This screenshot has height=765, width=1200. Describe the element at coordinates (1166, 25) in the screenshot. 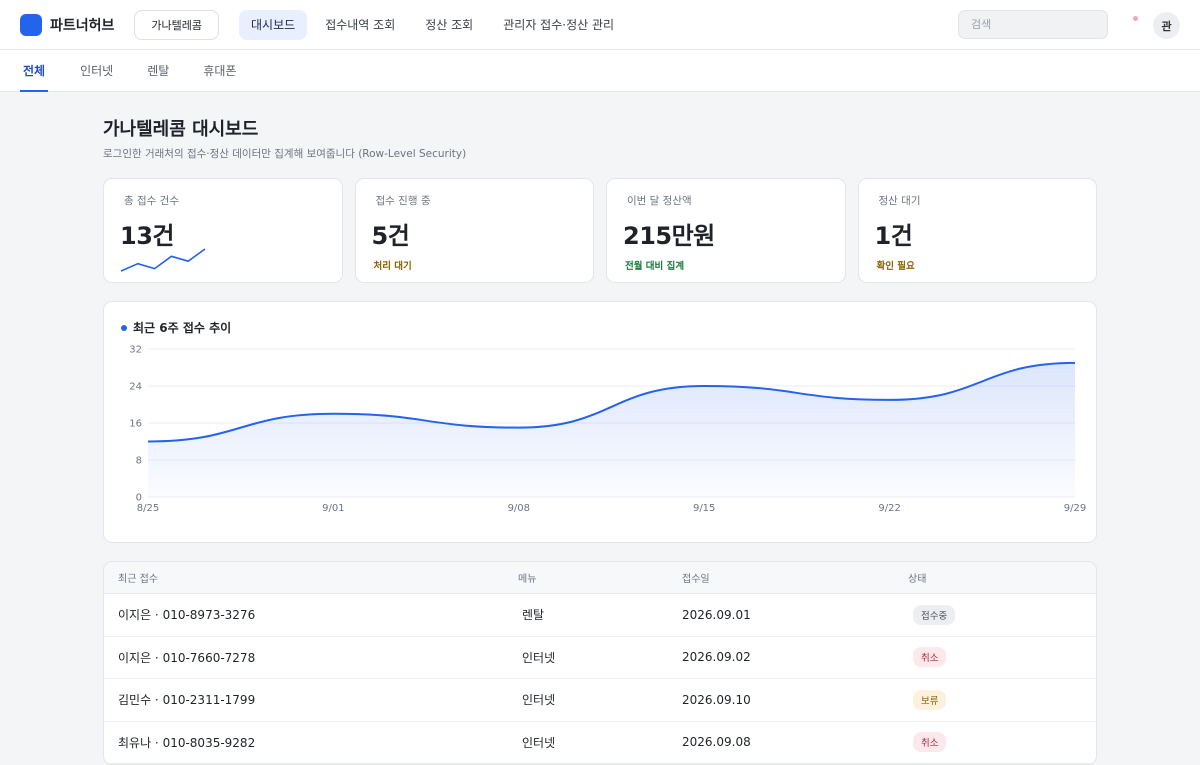

I see `avatar: 관` at that location.